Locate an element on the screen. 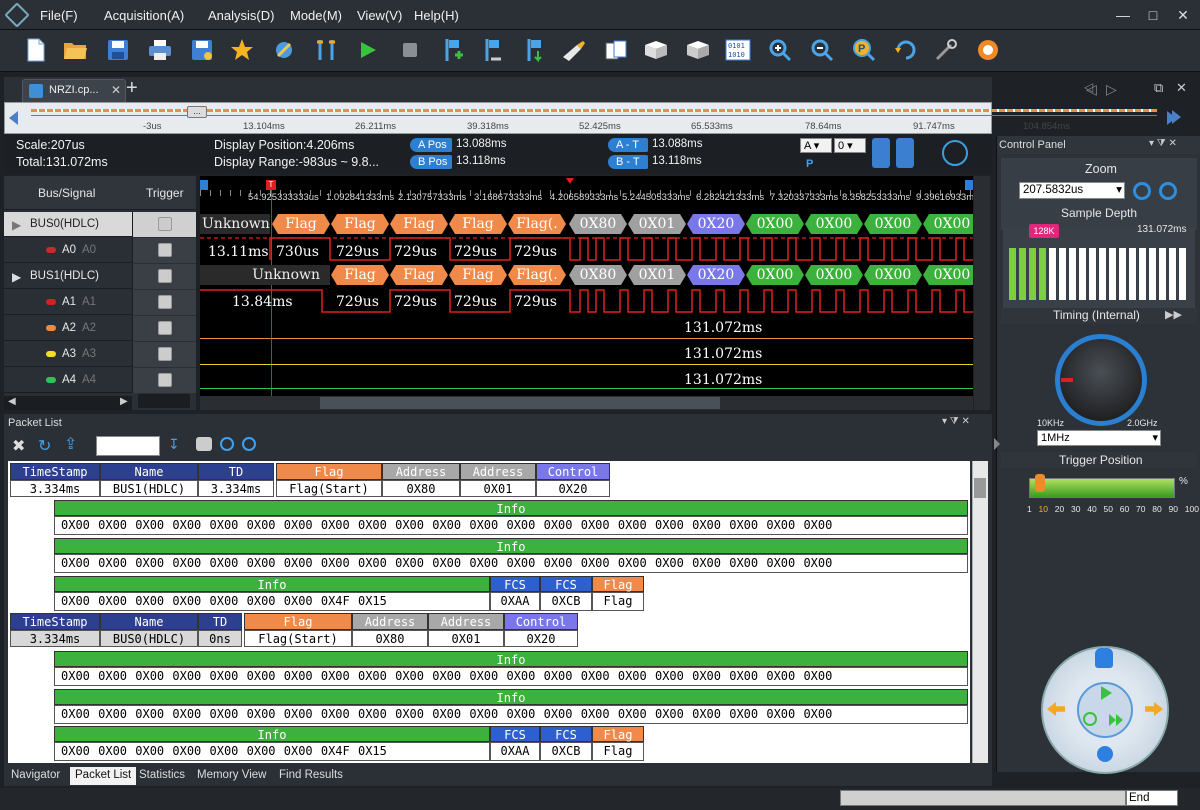 This screenshot has height=810, width=1200. packet-vscrollbar is located at coordinates (980, 612).